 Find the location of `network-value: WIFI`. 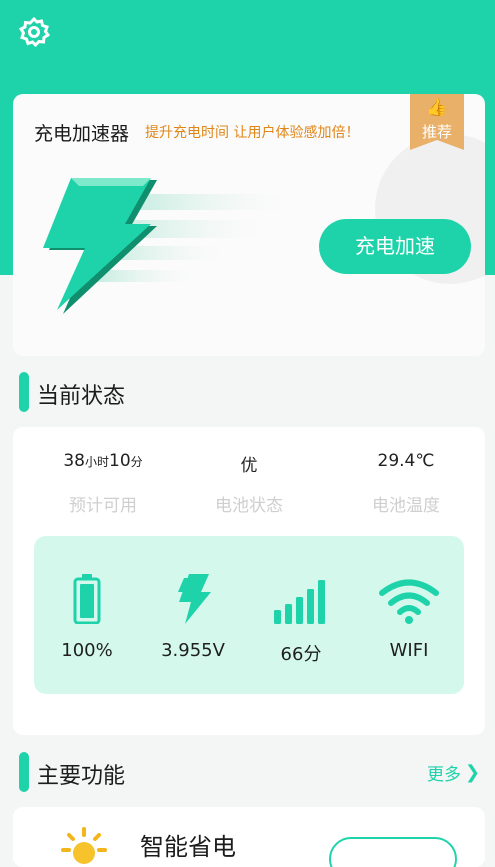

network-value: WIFI is located at coordinates (409, 650).